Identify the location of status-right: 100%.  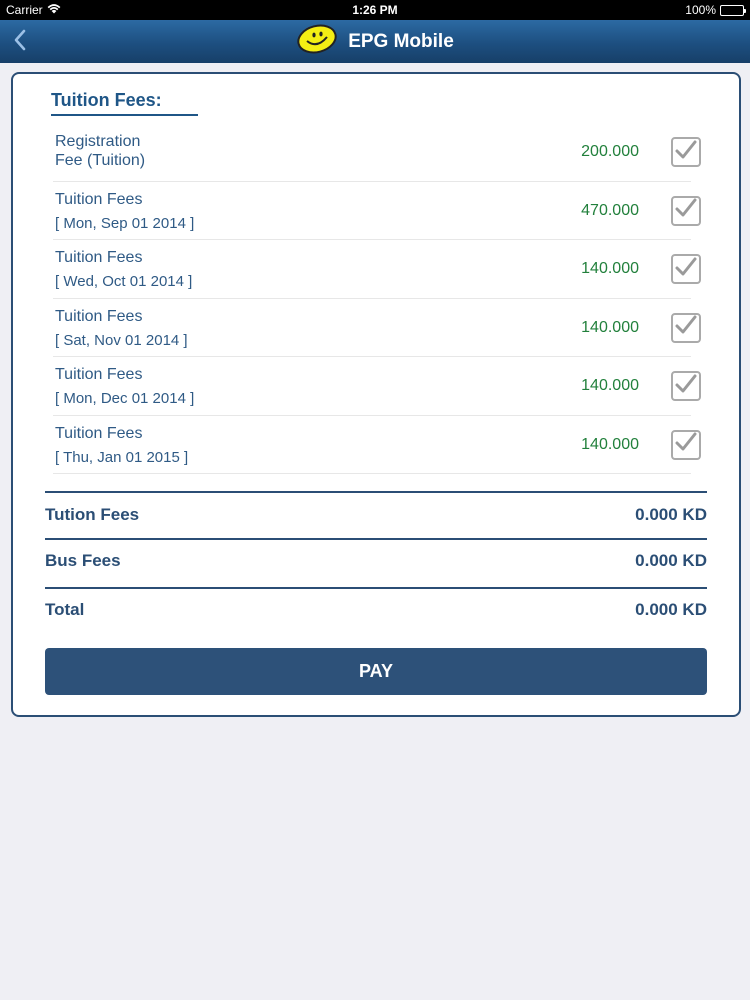
(715, 10).